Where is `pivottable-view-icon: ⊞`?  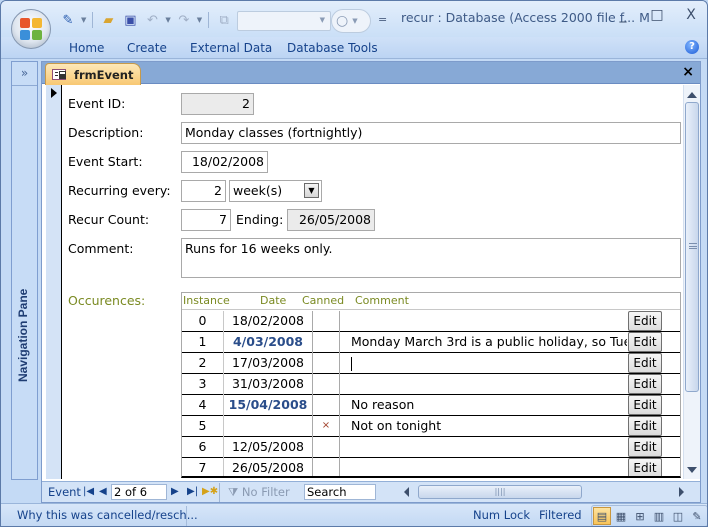
pivottable-view-icon: ⊞ is located at coordinates (640, 516).